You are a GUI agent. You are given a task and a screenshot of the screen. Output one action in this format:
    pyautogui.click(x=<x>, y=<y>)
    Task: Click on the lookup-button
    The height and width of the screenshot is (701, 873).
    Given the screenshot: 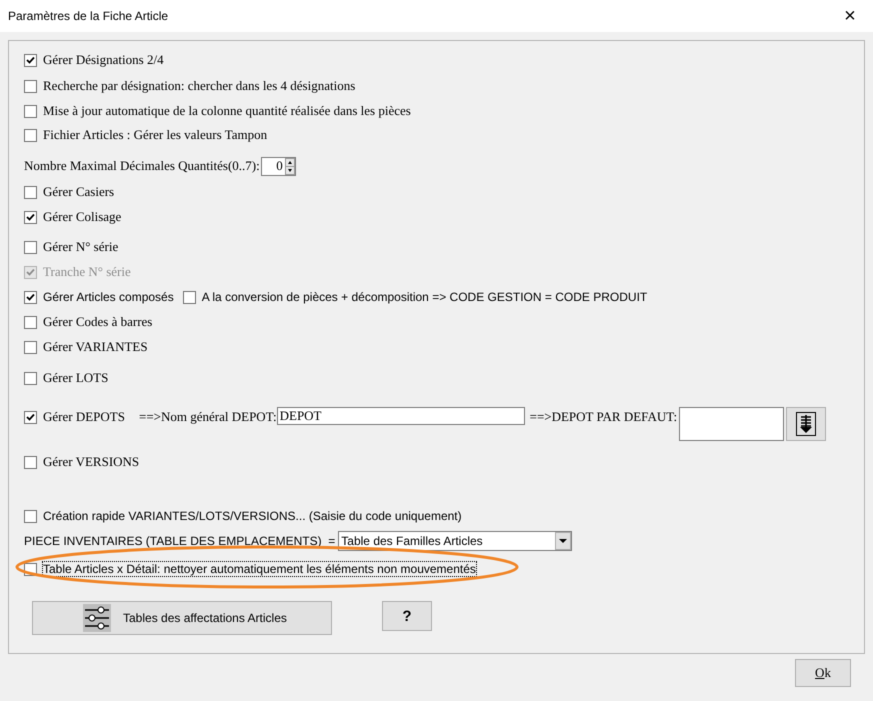 What is the action you would take?
    pyautogui.click(x=806, y=424)
    